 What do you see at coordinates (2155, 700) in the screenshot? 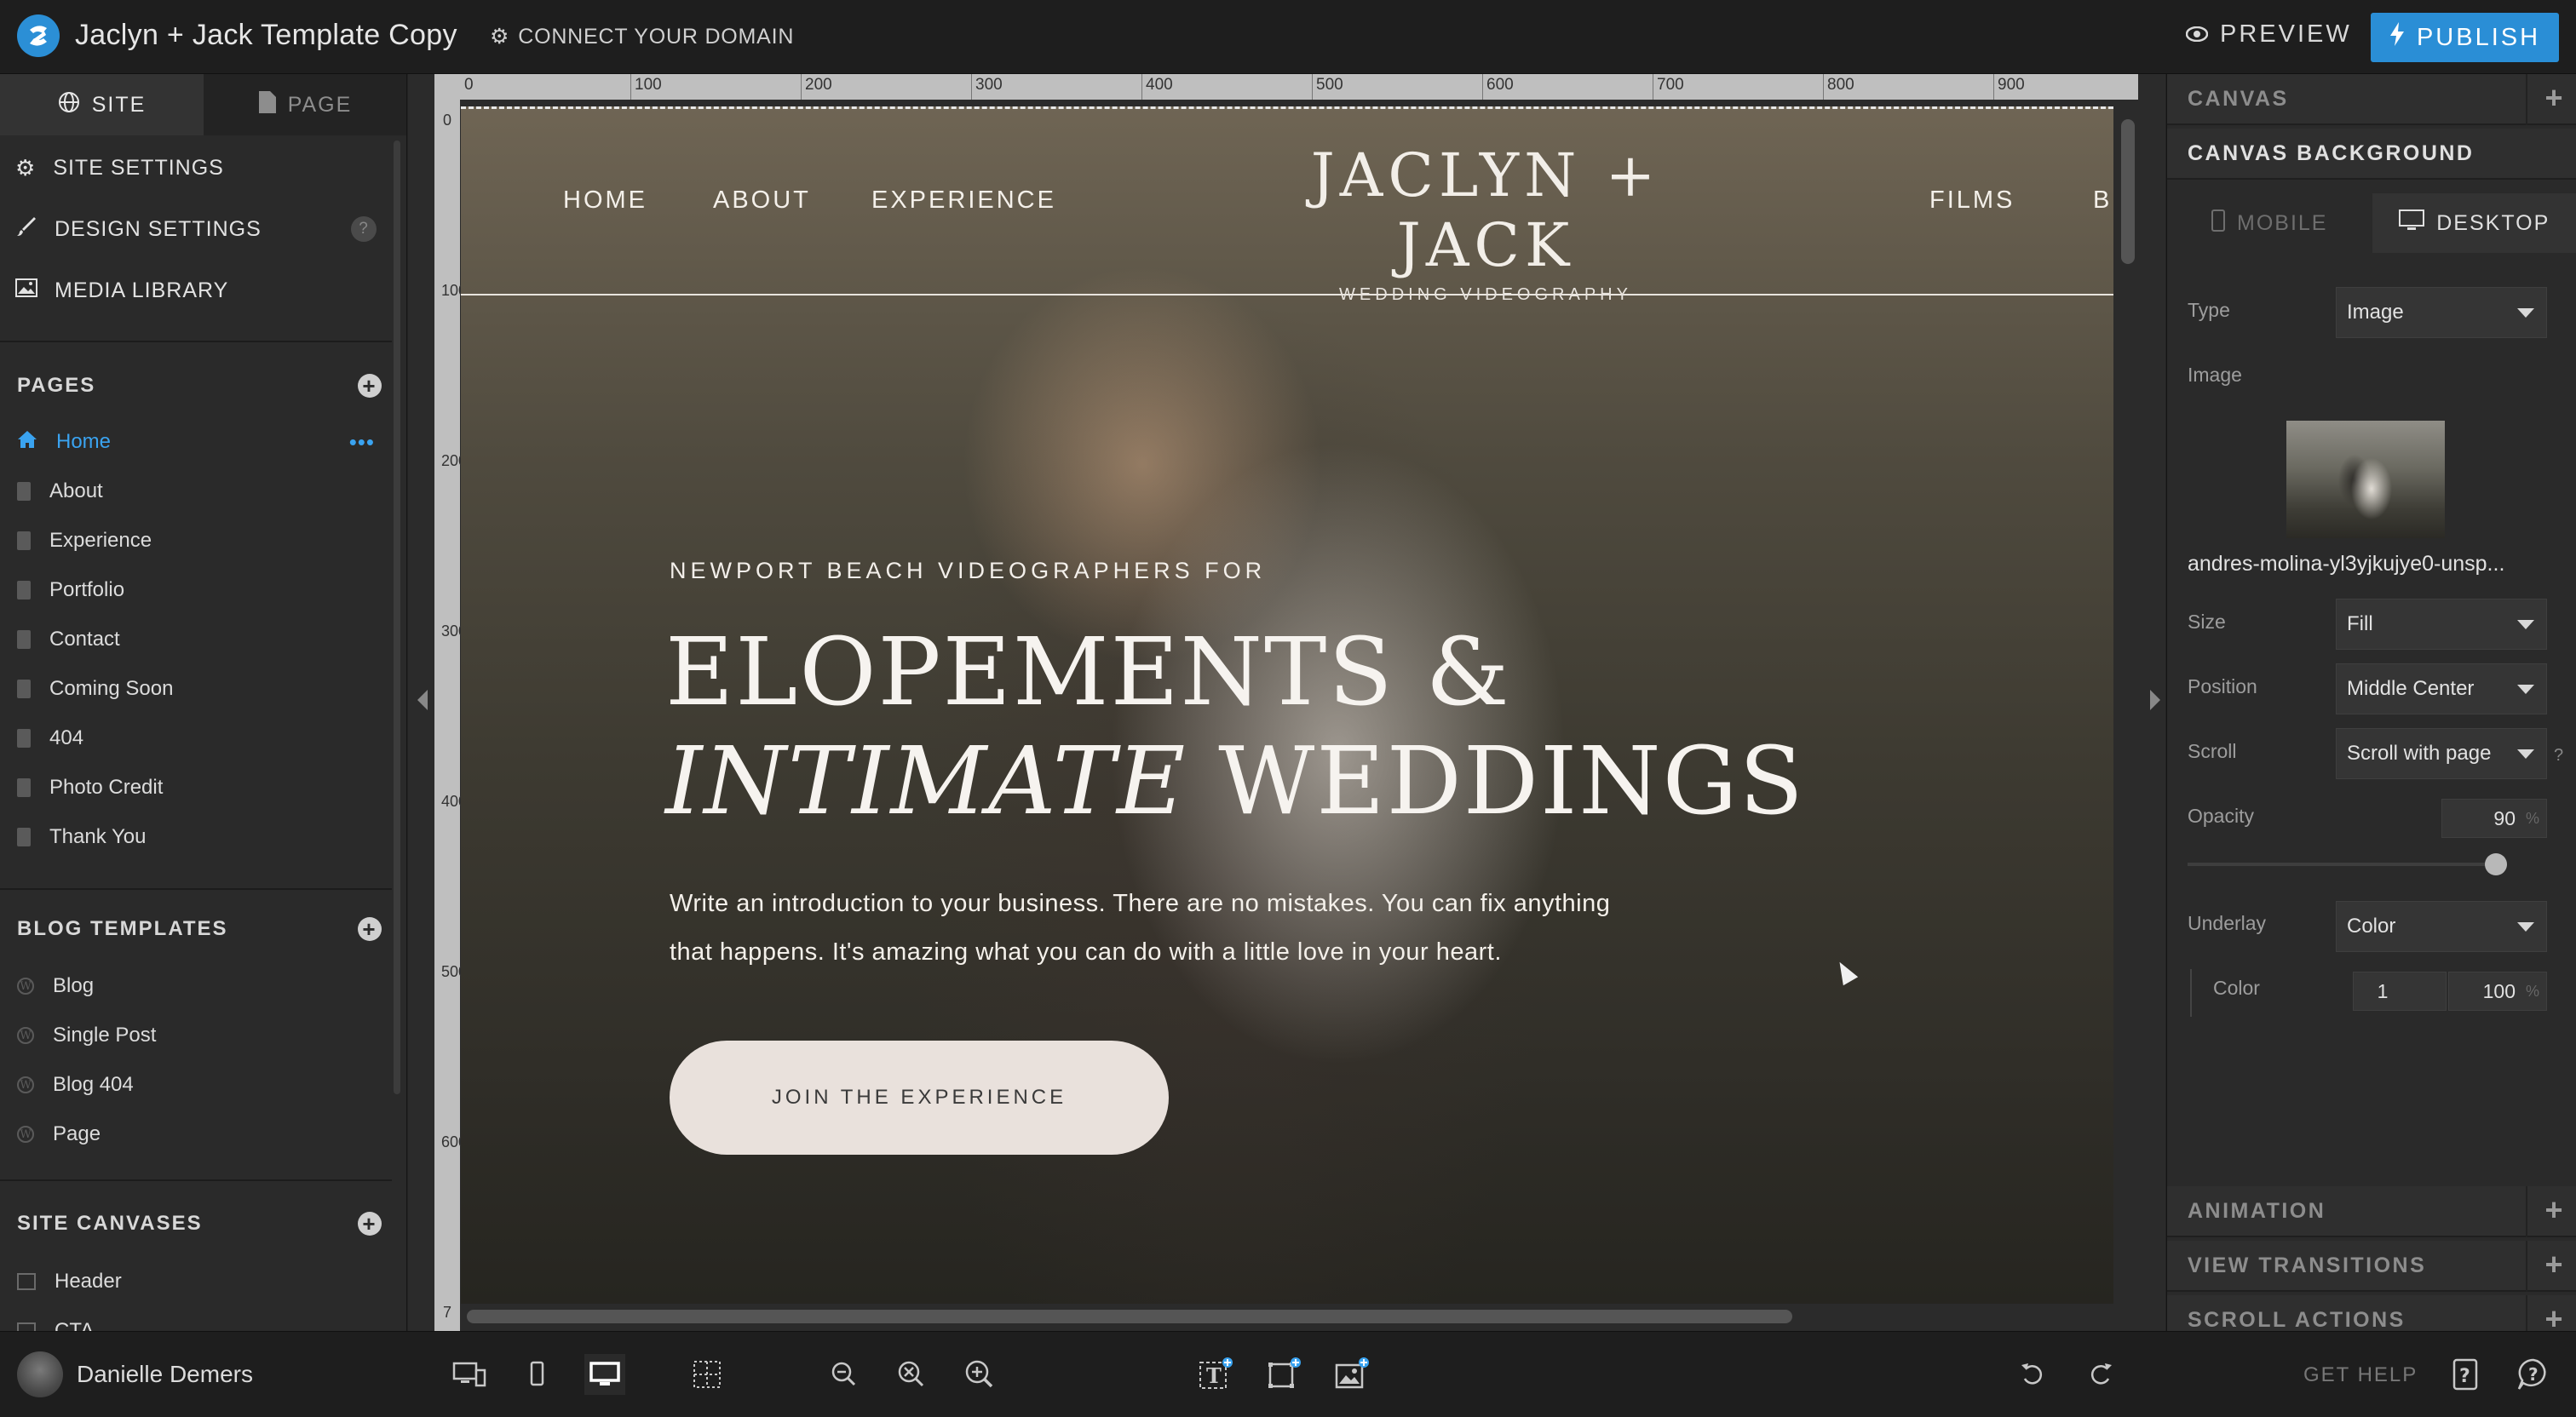
I see `collapse-right-icon` at bounding box center [2155, 700].